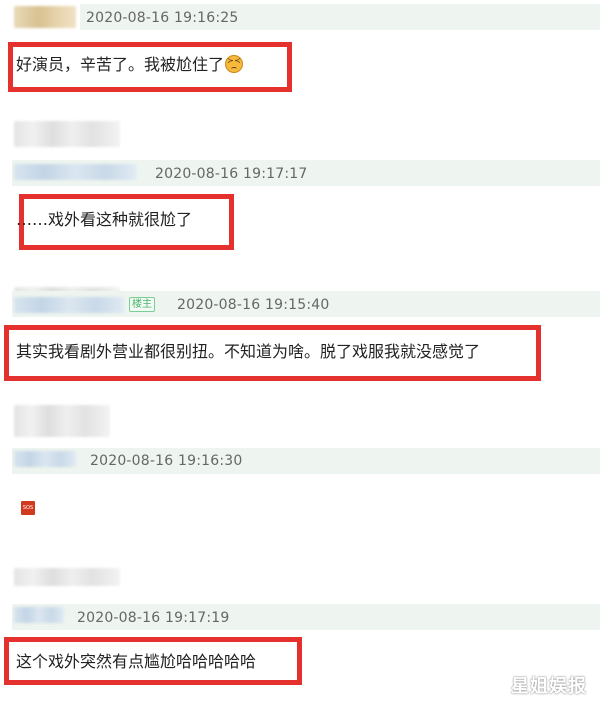 This screenshot has width=601, height=708. Describe the element at coordinates (234, 64) in the screenshot. I see `grimacing-face-emoji-icon` at that location.